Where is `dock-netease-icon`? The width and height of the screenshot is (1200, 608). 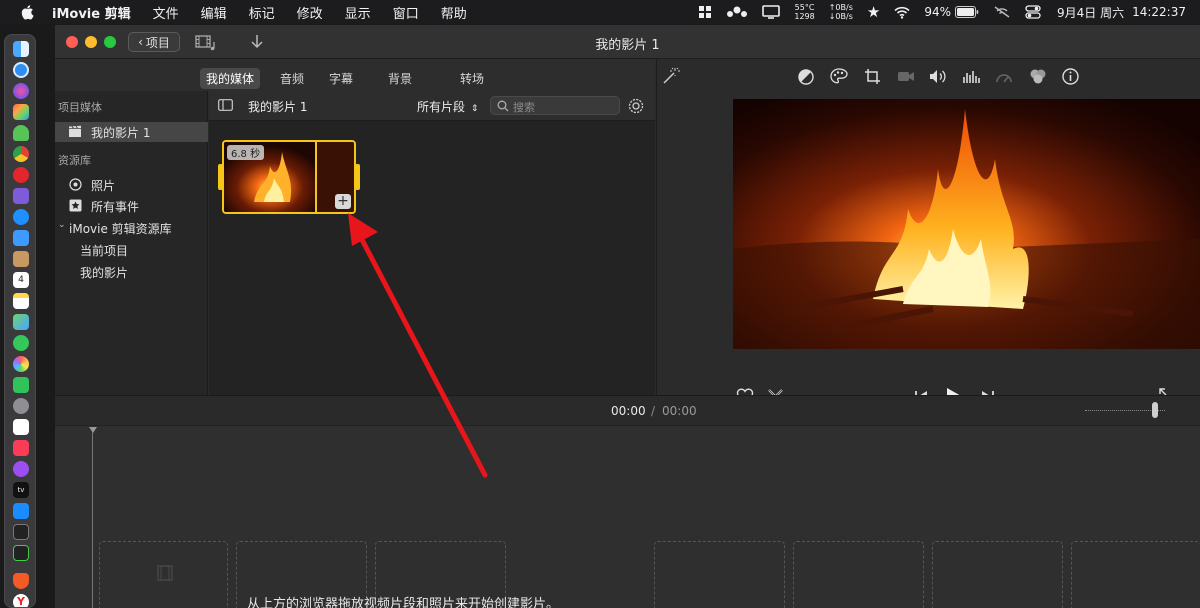 dock-netease-icon is located at coordinates (21, 175).